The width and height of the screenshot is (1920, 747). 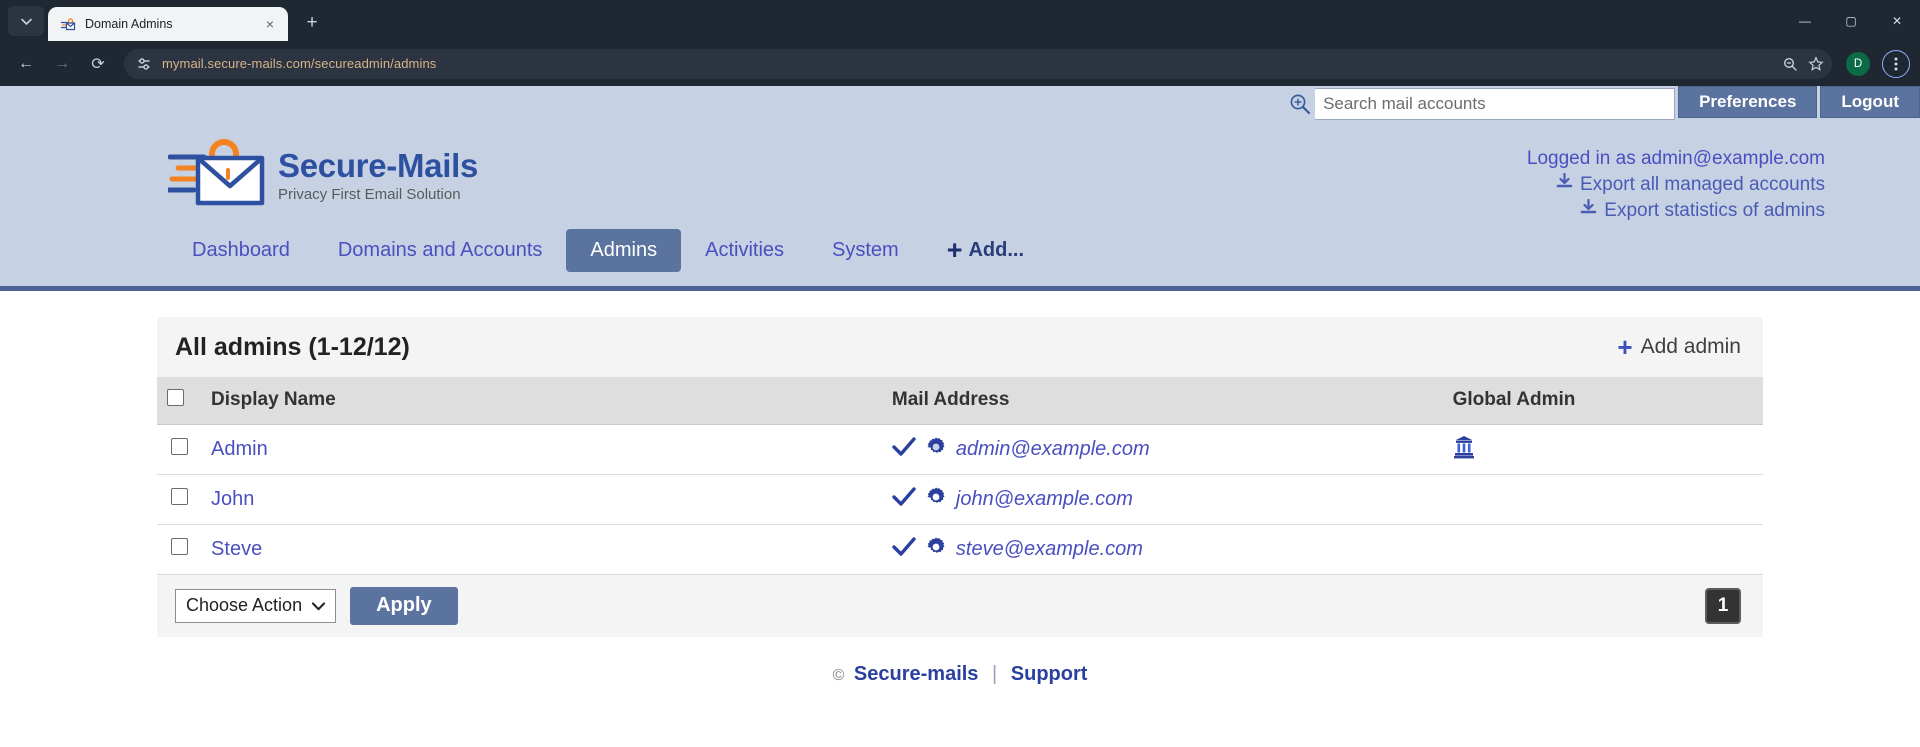 I want to click on table-head: Display Name Mail Address Global Admin, so click(x=960, y=401).